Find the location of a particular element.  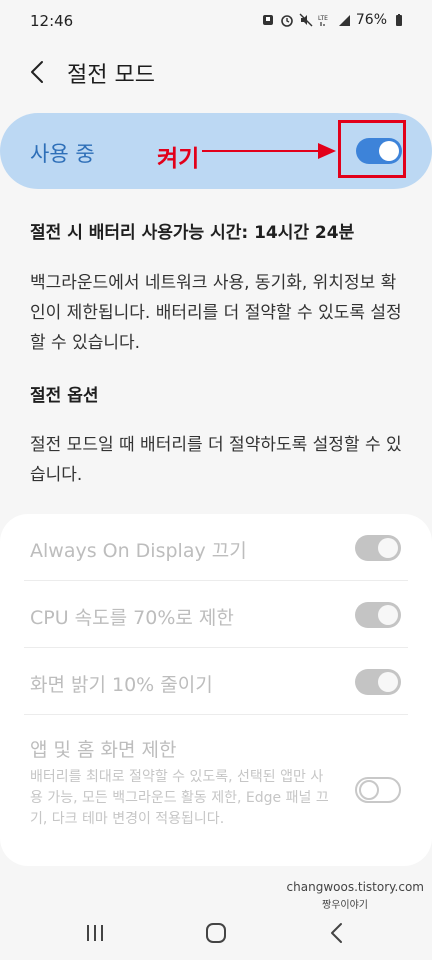

annotation-highlight-box is located at coordinates (372, 149).